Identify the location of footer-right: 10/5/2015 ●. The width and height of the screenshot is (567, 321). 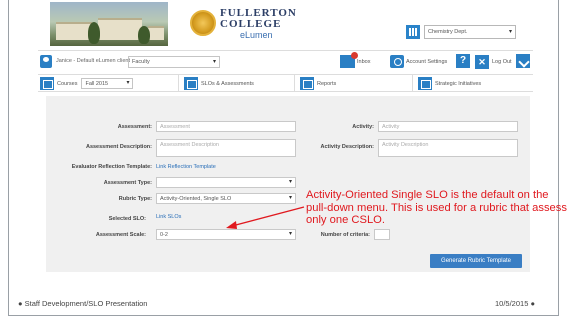
(515, 303).